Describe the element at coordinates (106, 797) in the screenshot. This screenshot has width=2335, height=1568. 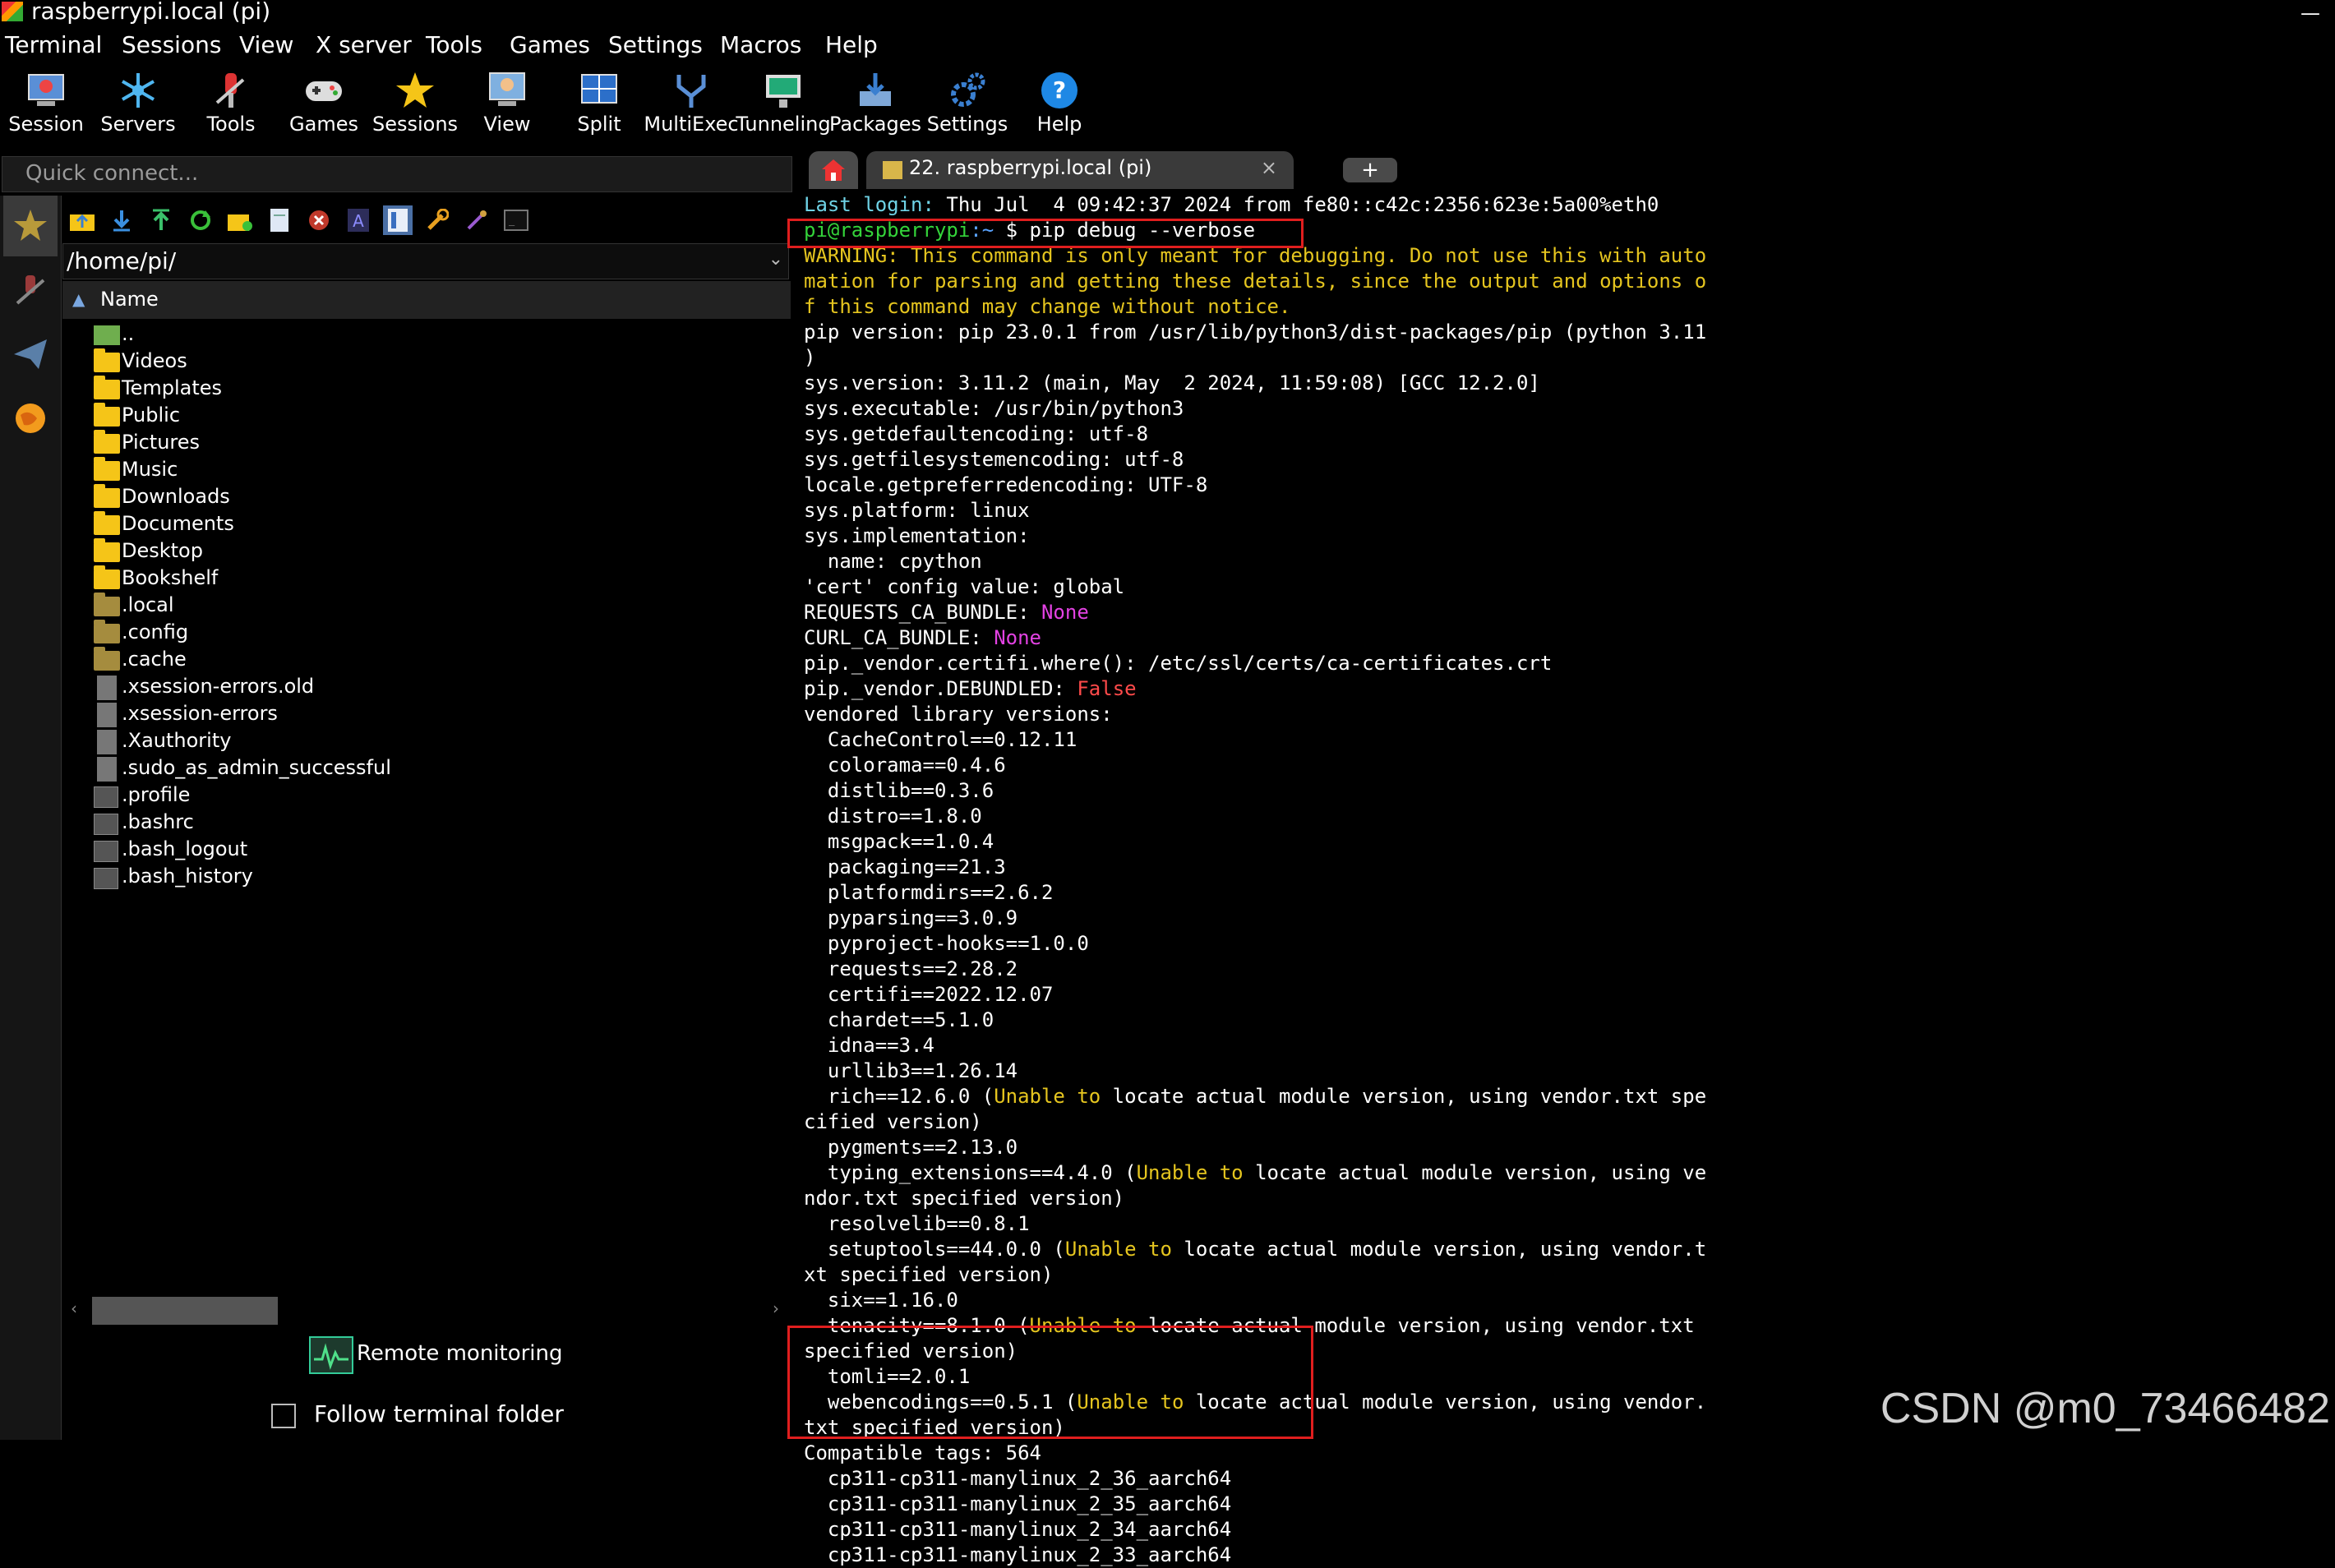
I see `file-icon` at that location.